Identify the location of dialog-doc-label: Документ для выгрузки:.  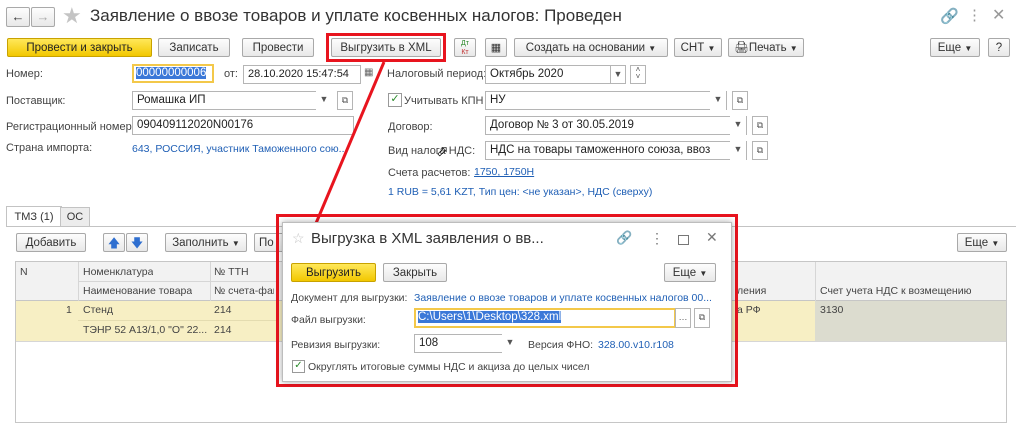
(349, 298).